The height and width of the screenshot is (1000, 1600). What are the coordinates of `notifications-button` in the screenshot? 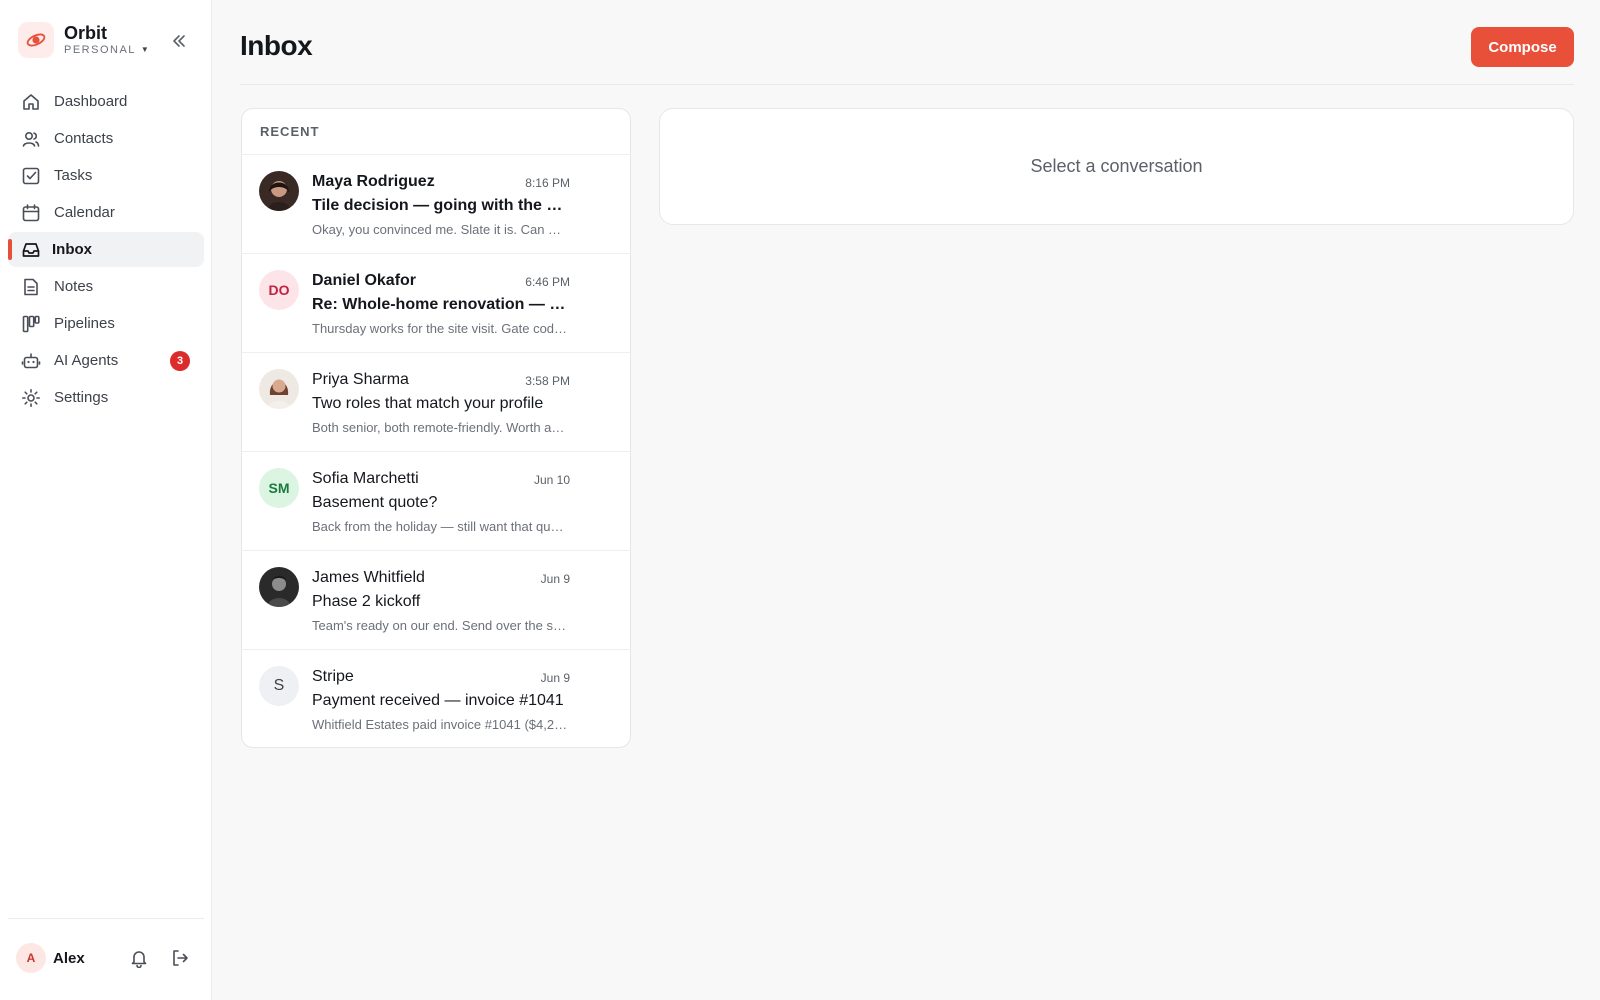 It's located at (139, 958).